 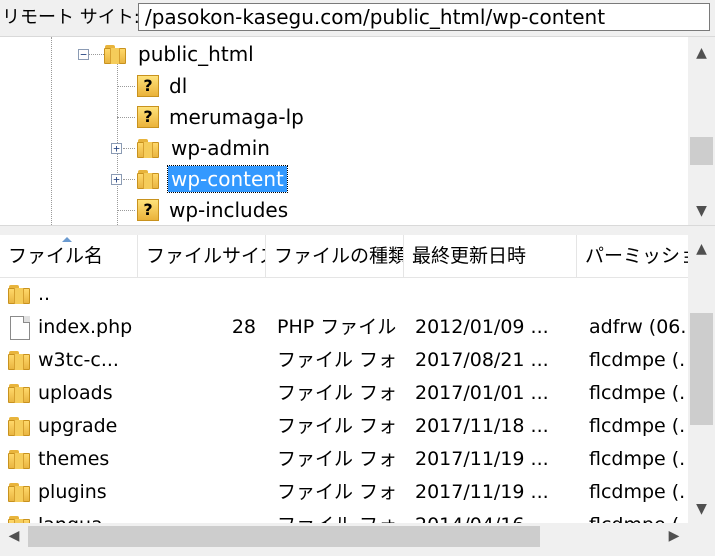 What do you see at coordinates (337, 327) in the screenshot?
I see `file-type: PHP ファイル` at bounding box center [337, 327].